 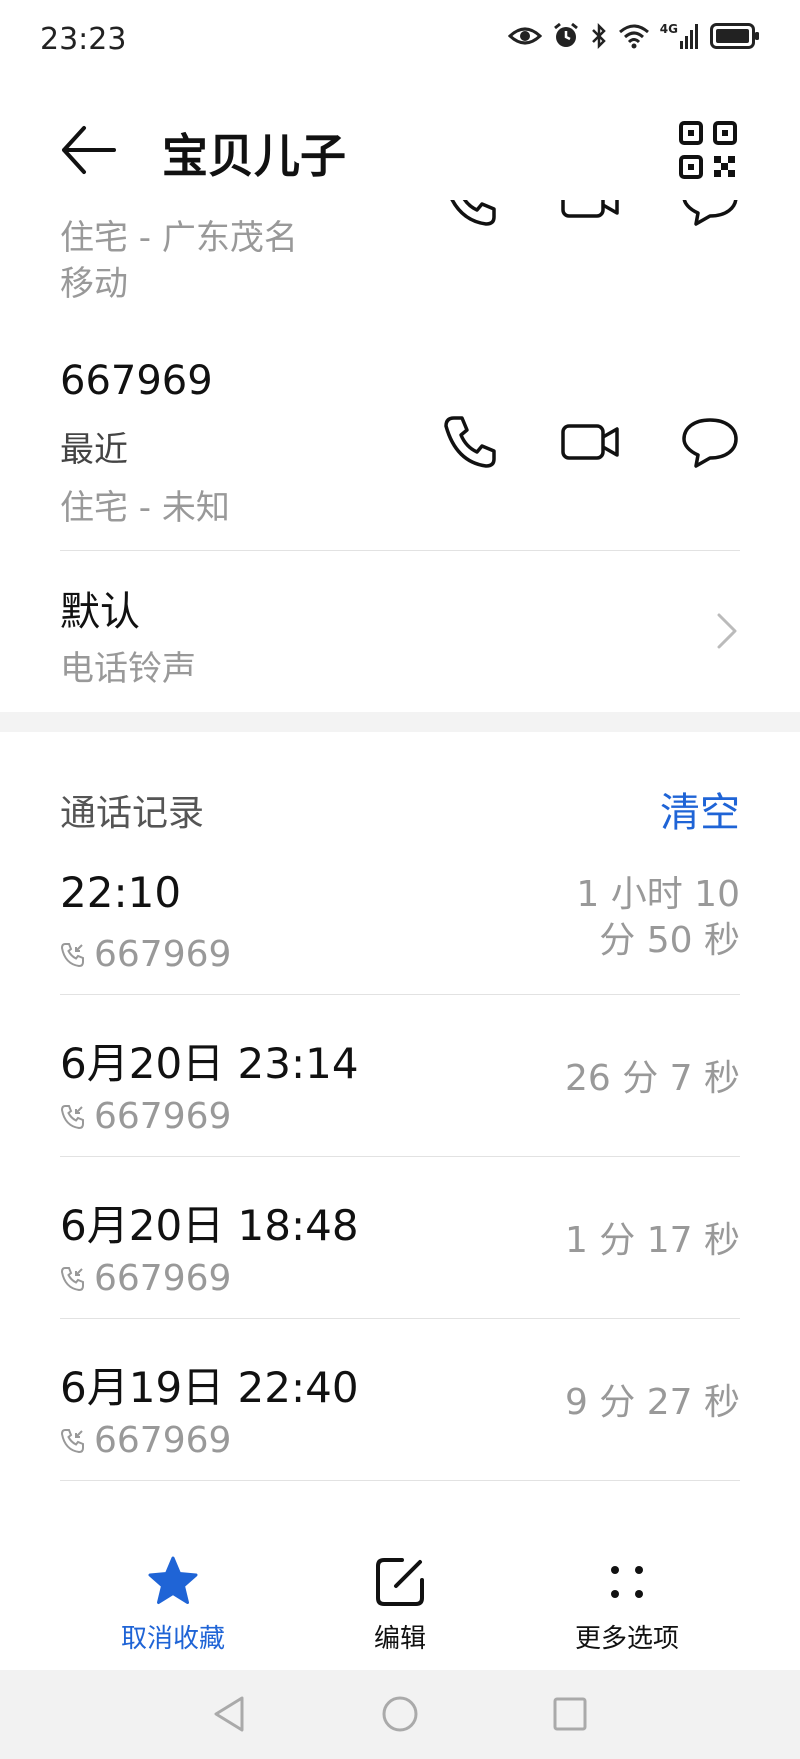 What do you see at coordinates (121, 892) in the screenshot?
I see `call-time: 22:10` at bounding box center [121, 892].